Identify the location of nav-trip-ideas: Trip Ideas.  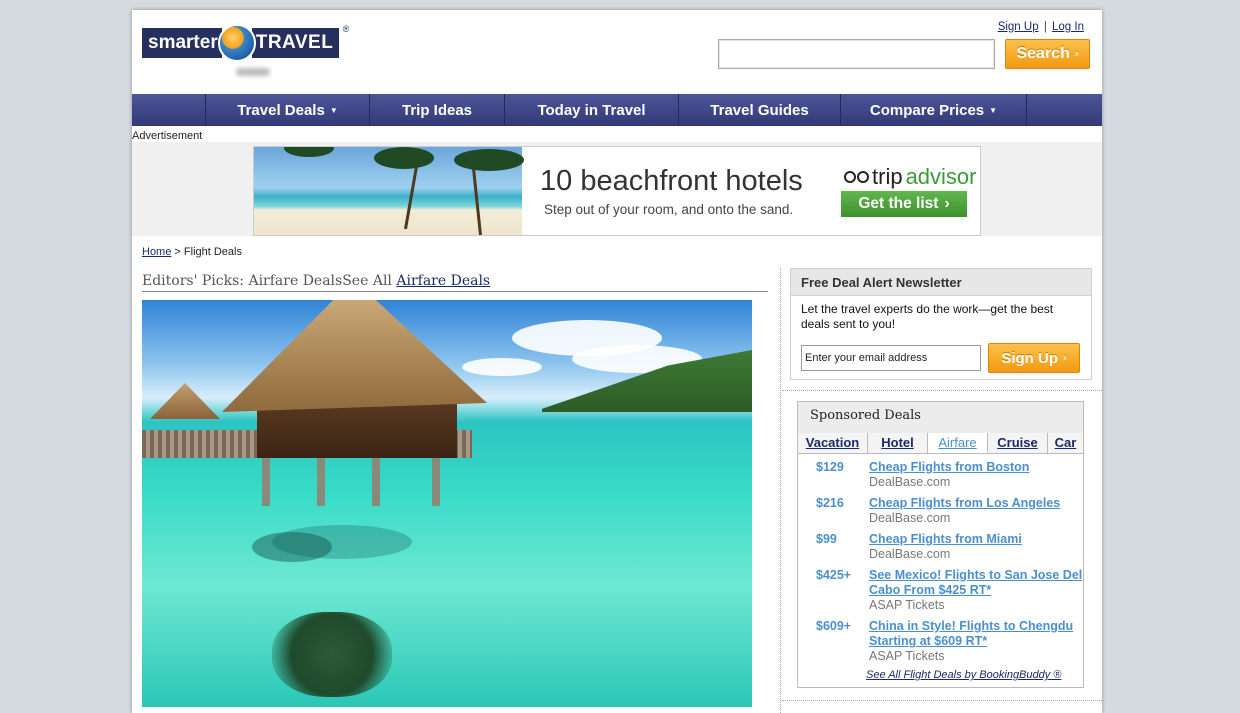
(437, 110).